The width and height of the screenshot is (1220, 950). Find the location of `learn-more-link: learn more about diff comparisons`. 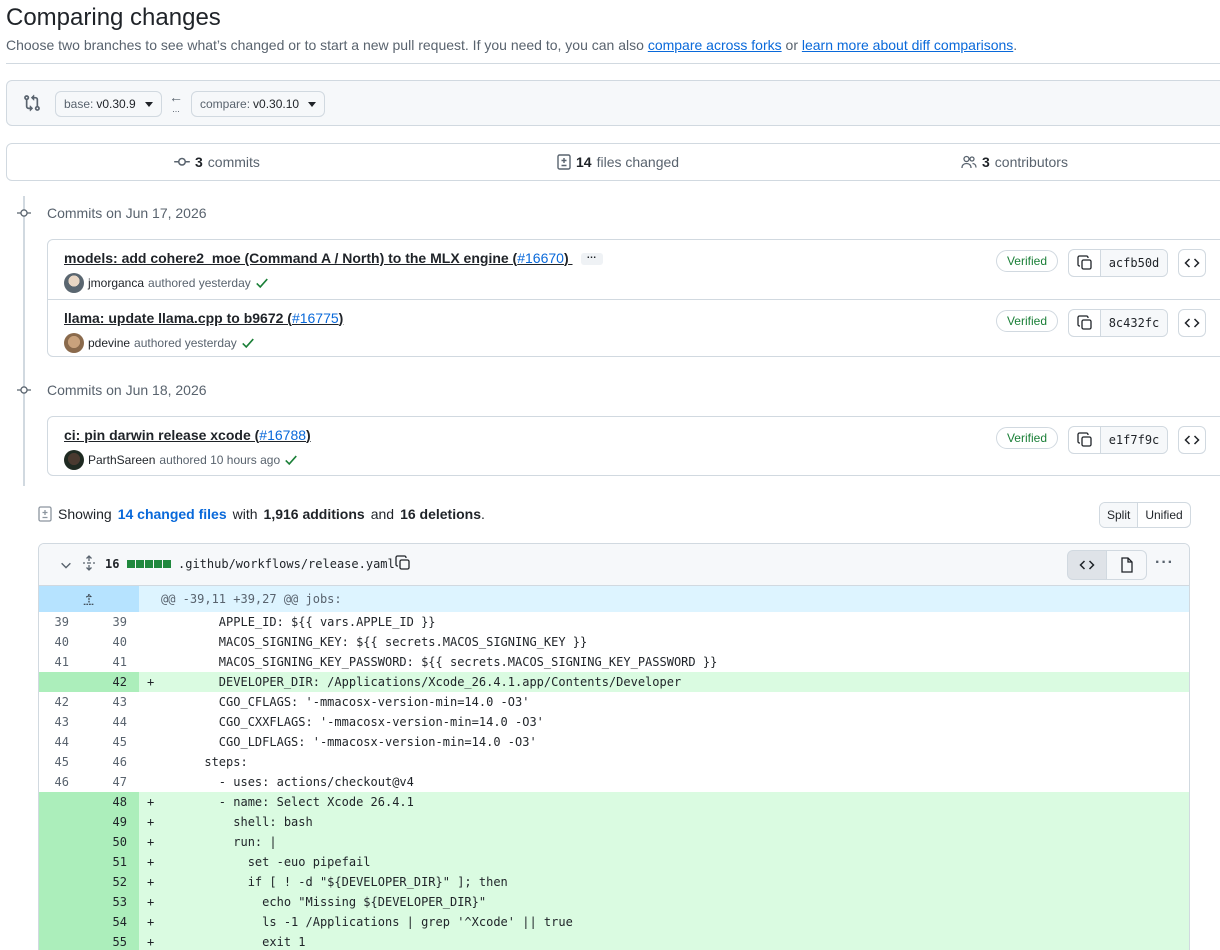

learn-more-link: learn more about diff comparisons is located at coordinates (907, 45).